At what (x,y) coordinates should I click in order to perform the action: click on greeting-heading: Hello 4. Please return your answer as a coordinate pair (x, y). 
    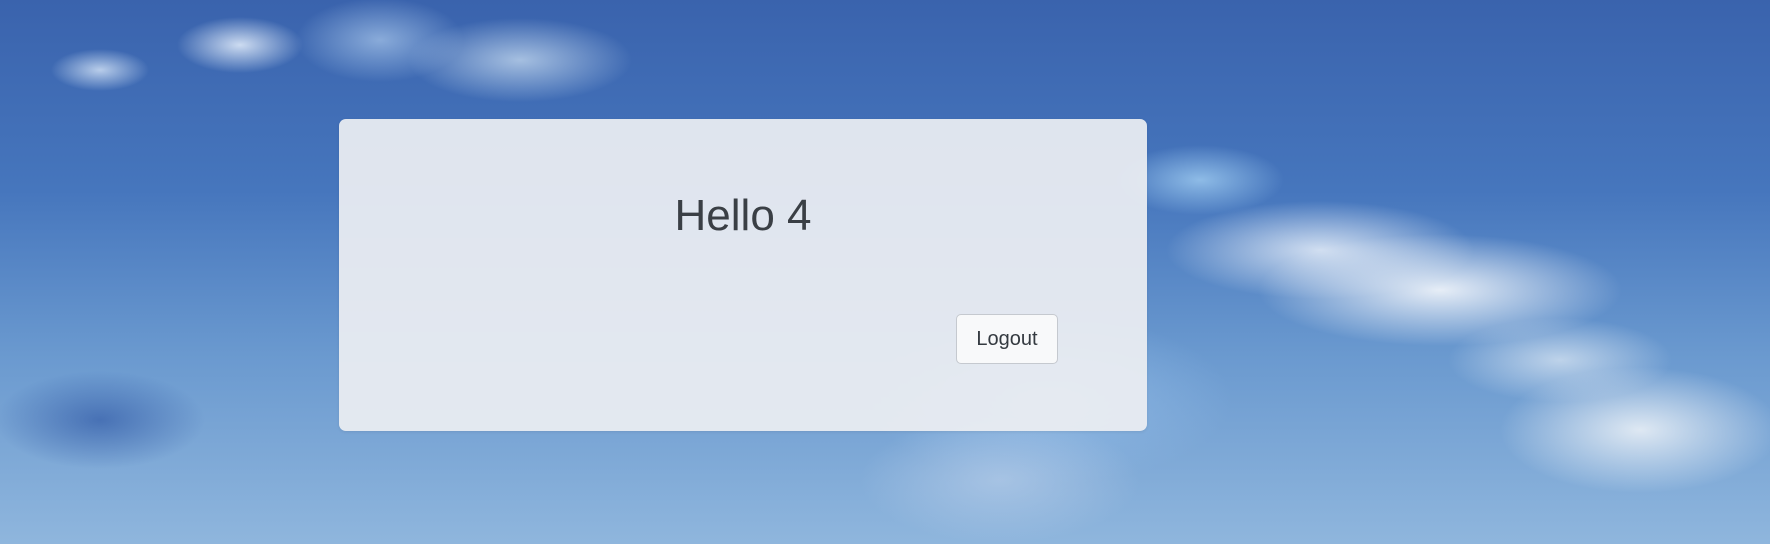
    Looking at the image, I should click on (743, 216).